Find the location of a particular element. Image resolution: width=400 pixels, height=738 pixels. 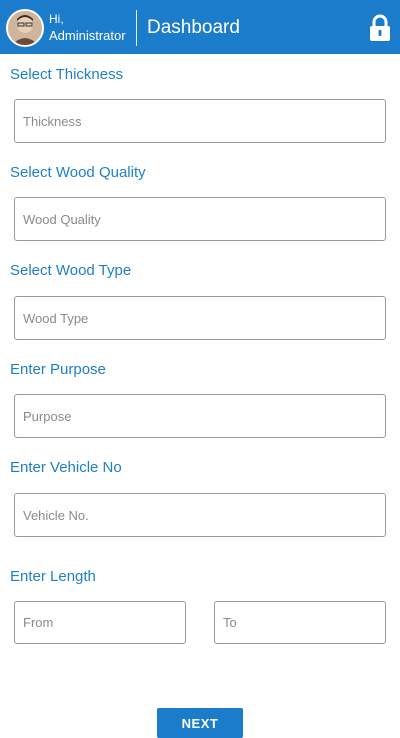

header-divider is located at coordinates (136, 28).